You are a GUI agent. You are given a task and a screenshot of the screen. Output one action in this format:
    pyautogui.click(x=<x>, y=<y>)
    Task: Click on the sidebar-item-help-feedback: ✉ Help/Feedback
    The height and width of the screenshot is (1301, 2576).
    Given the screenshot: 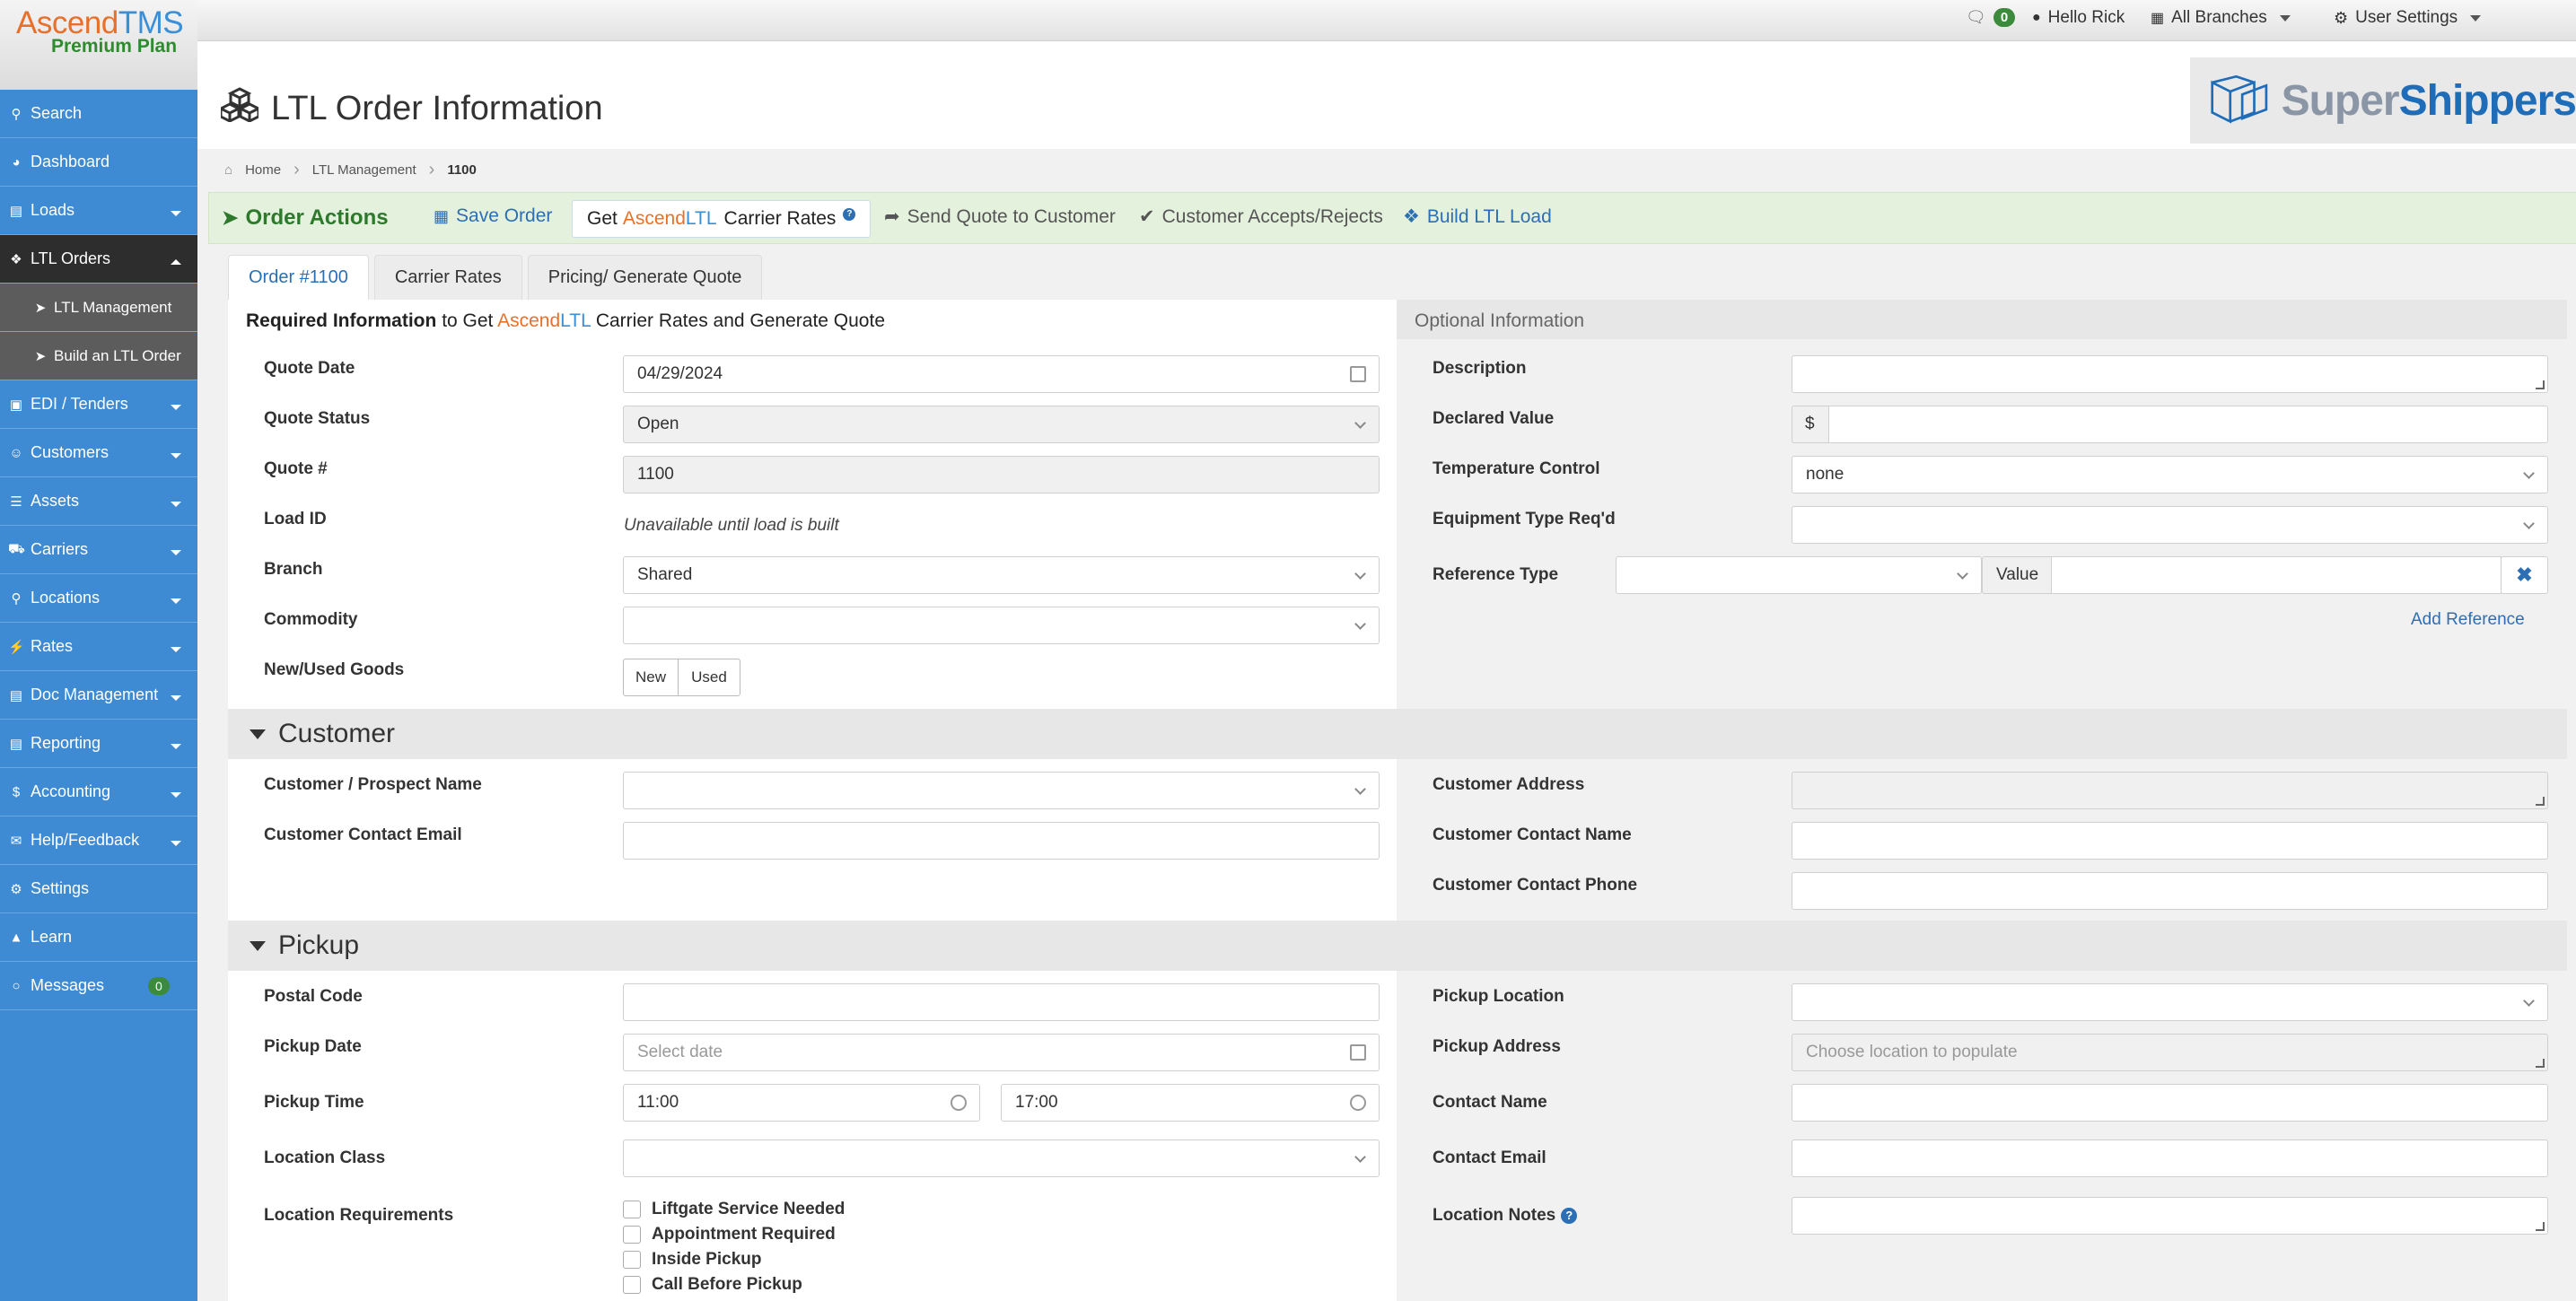 What is the action you would take?
    pyautogui.click(x=98, y=840)
    